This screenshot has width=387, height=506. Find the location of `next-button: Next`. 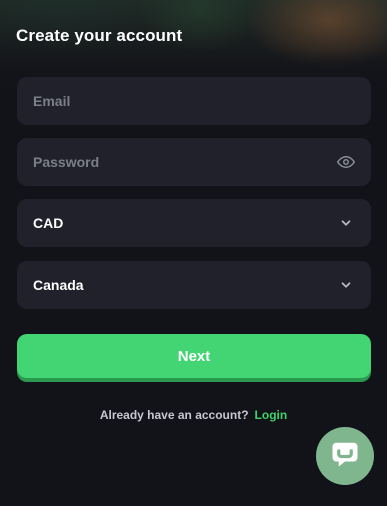

next-button: Next is located at coordinates (194, 356).